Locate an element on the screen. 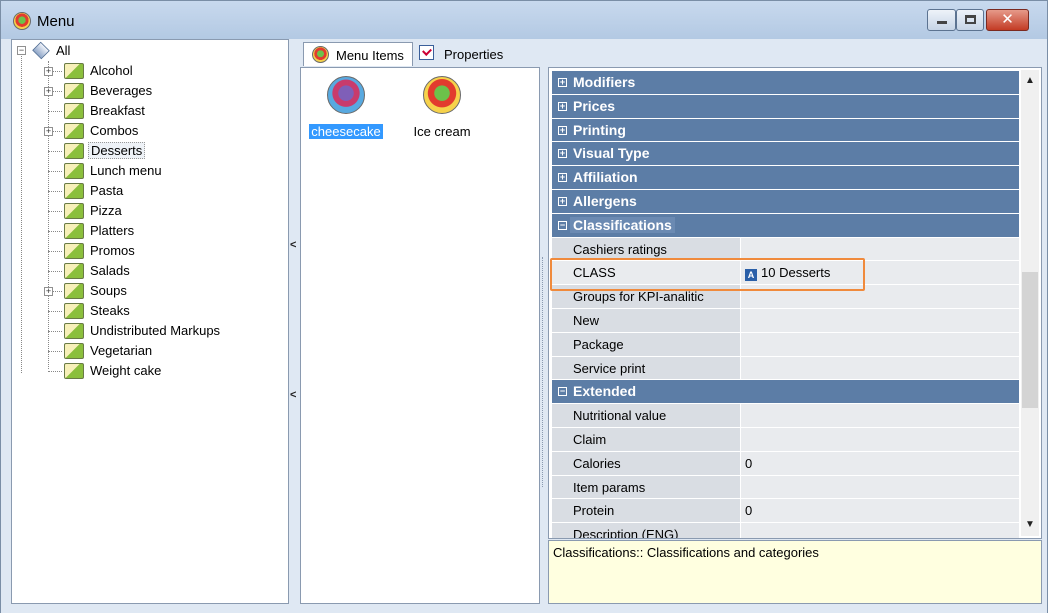  property-scrollbar: ▲ ▼ is located at coordinates (1030, 303).